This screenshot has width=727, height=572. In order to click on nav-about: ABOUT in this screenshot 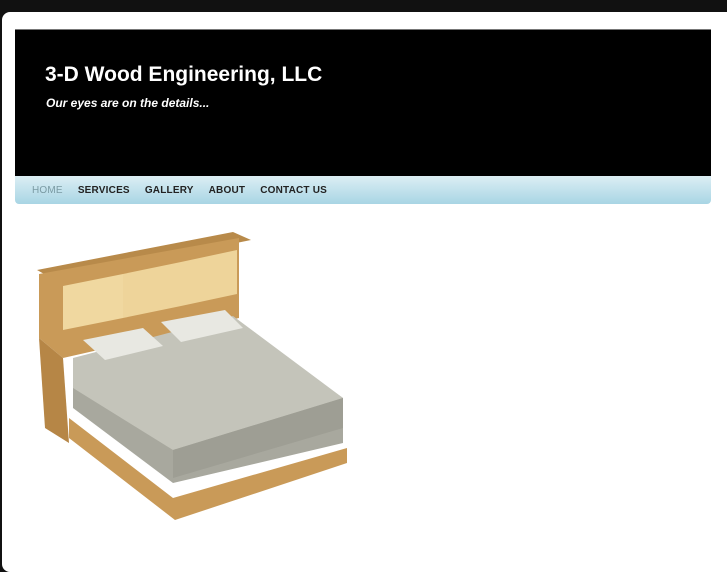, I will do `click(227, 190)`.